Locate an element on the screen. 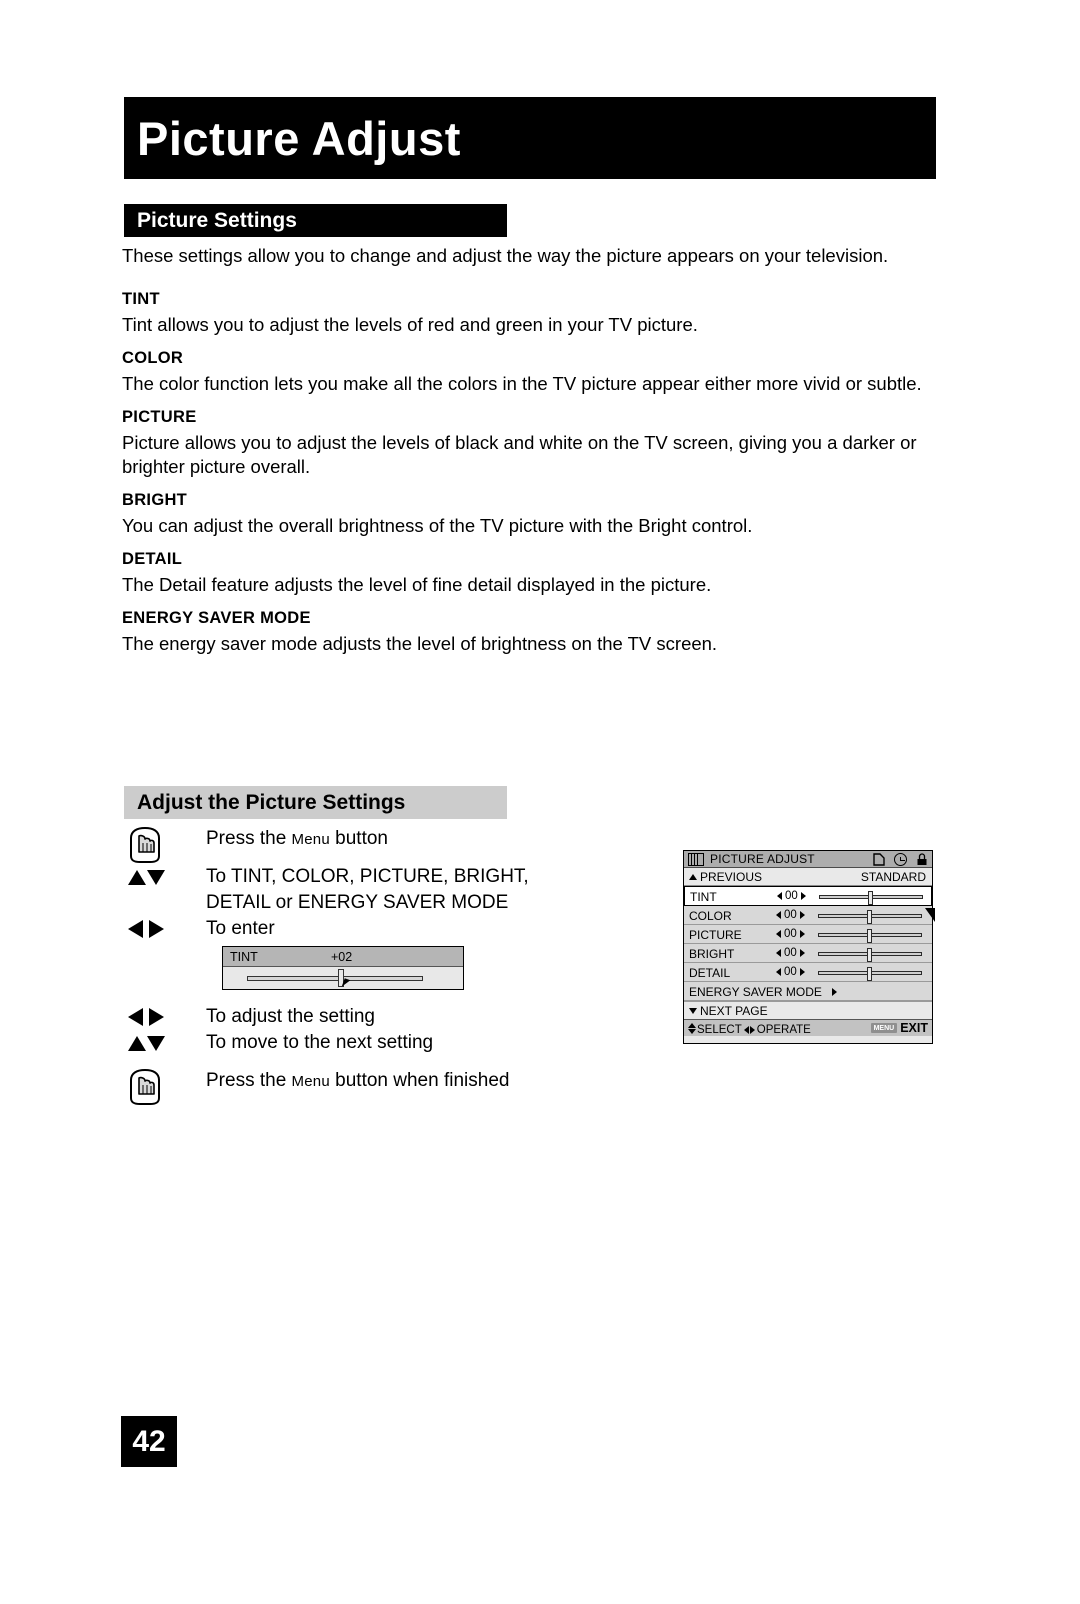 This screenshot has height=1604, width=1080. osd-footer-hints: SELECT OPERATE is located at coordinates (749, 1030).